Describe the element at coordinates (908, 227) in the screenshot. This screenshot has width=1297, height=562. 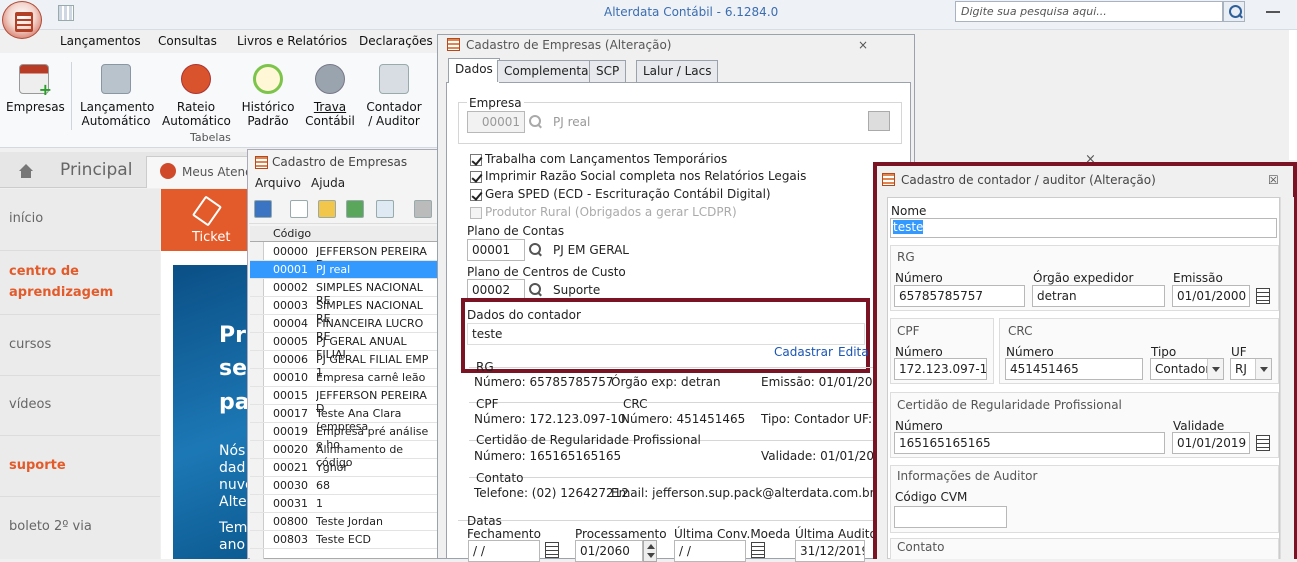
I see `nome-selected-text: teste` at that location.